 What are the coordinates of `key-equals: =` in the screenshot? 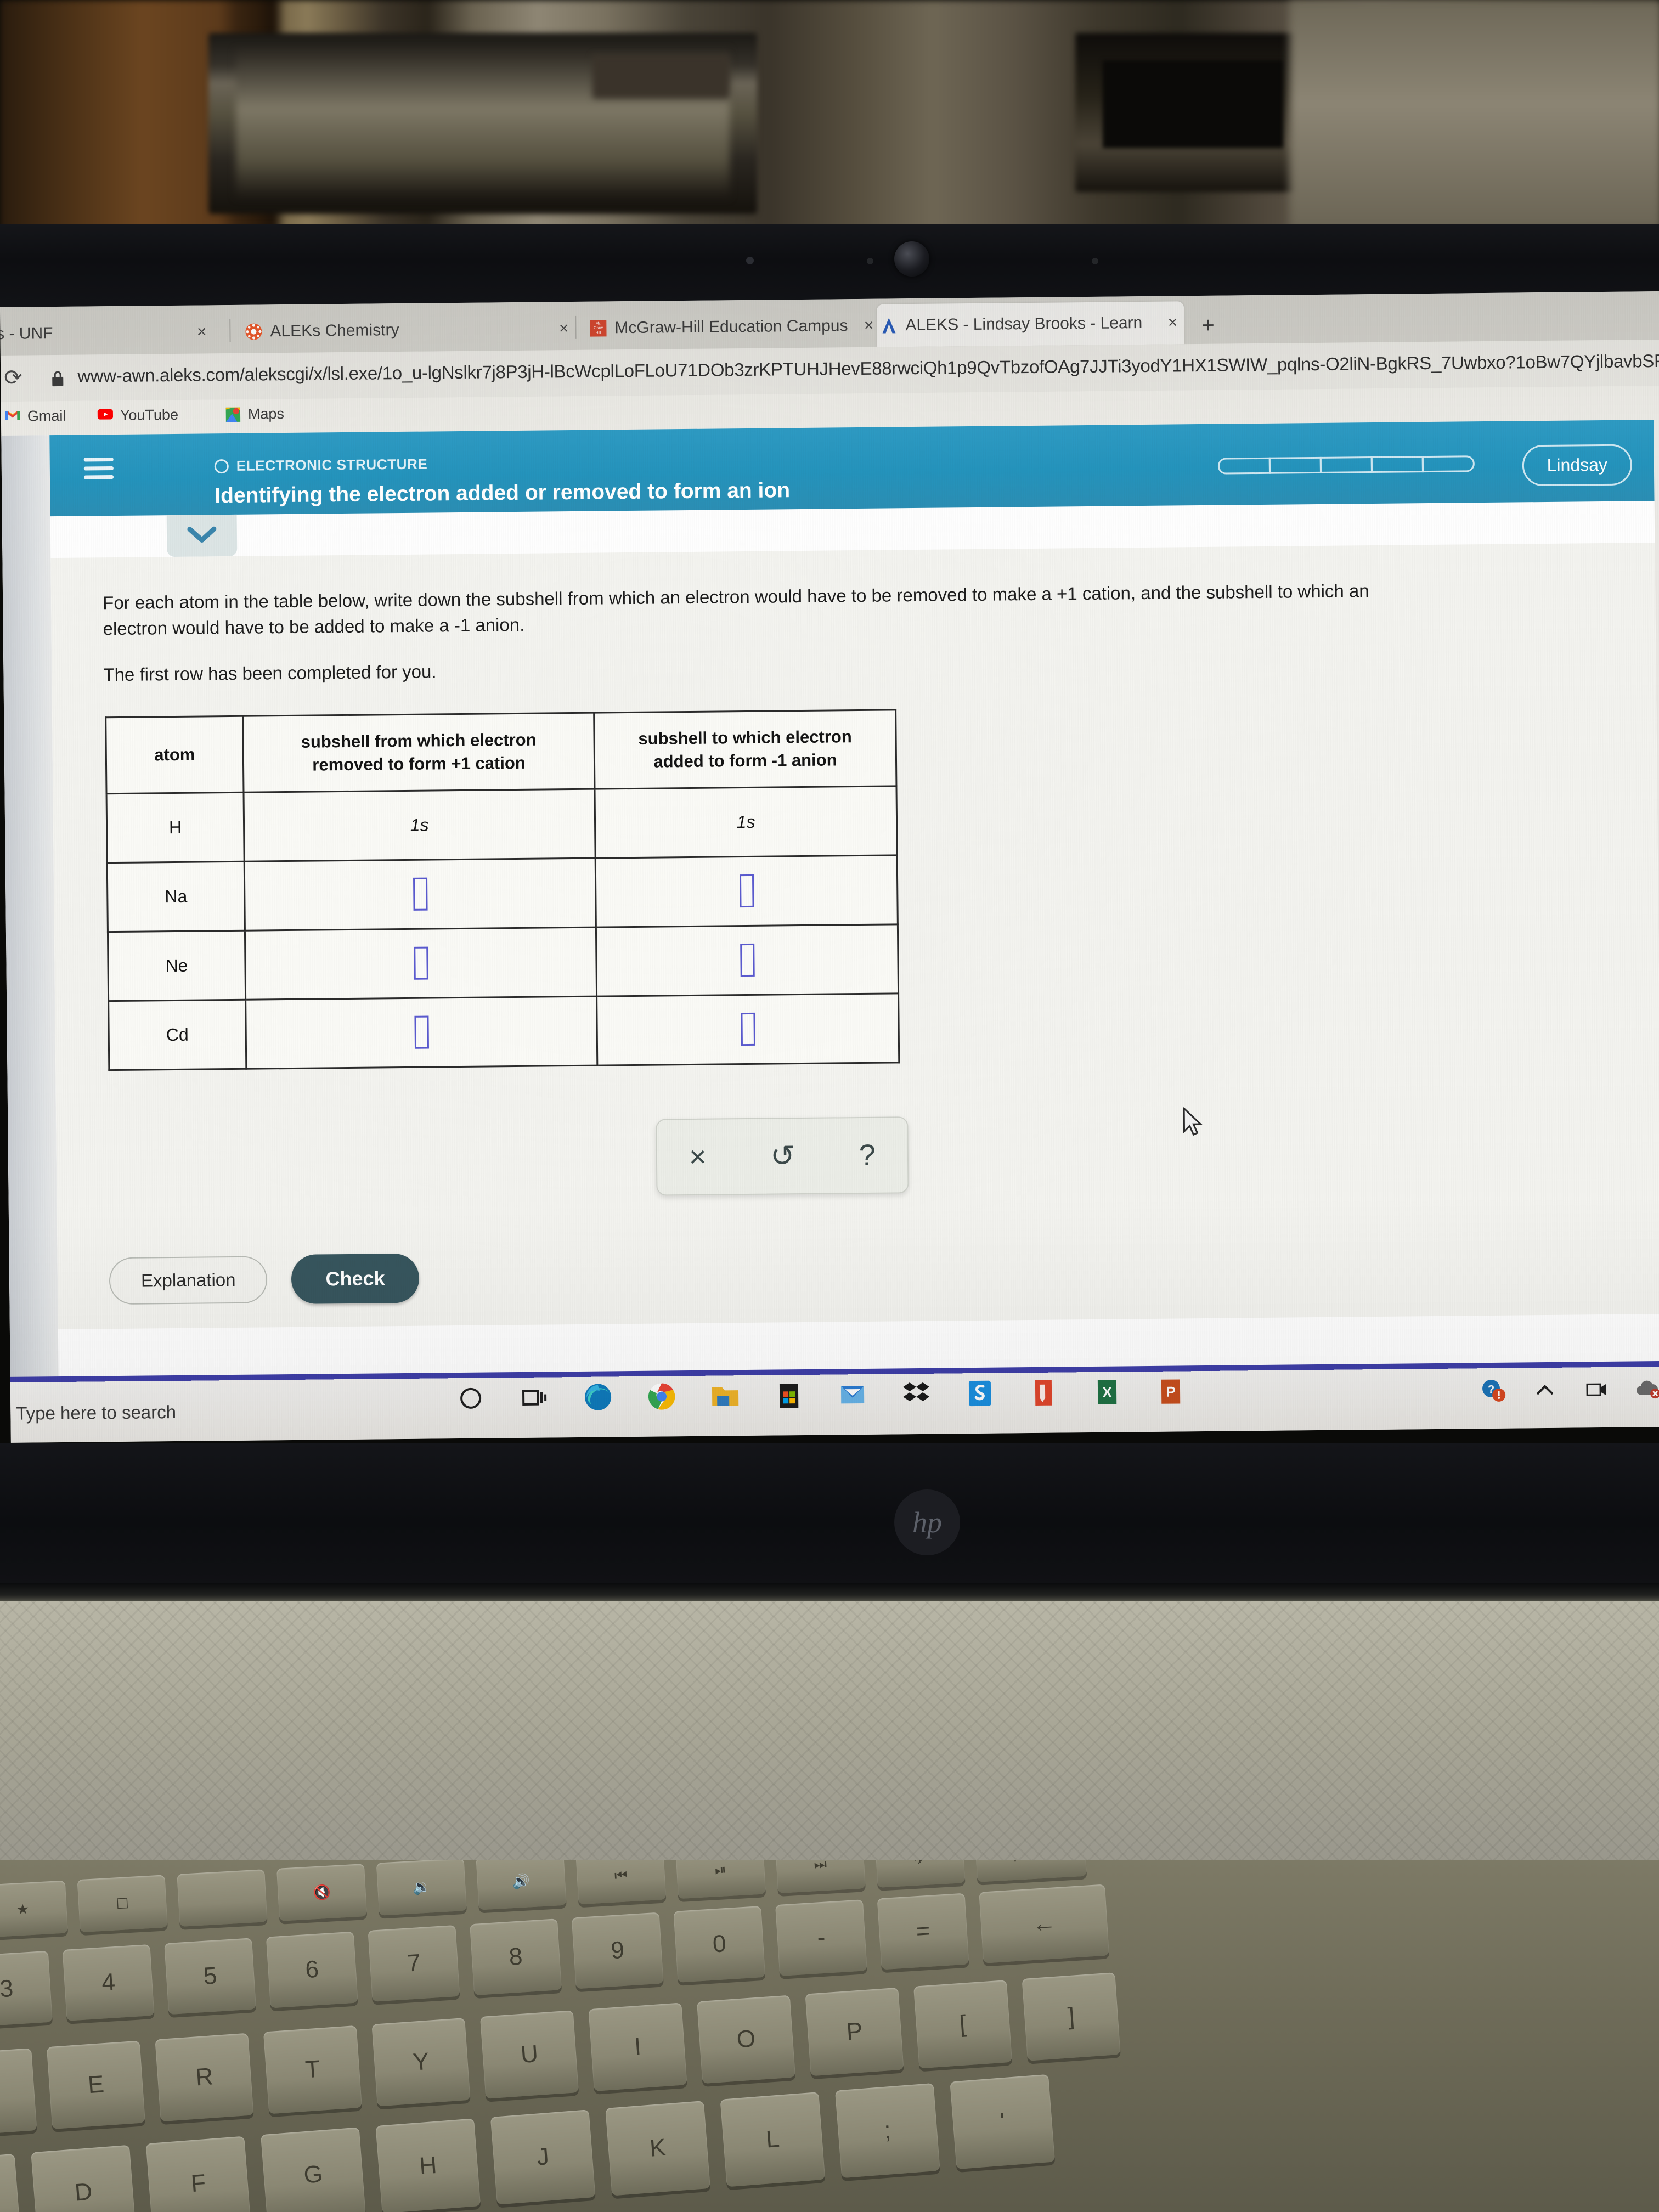 It's located at (923, 1932).